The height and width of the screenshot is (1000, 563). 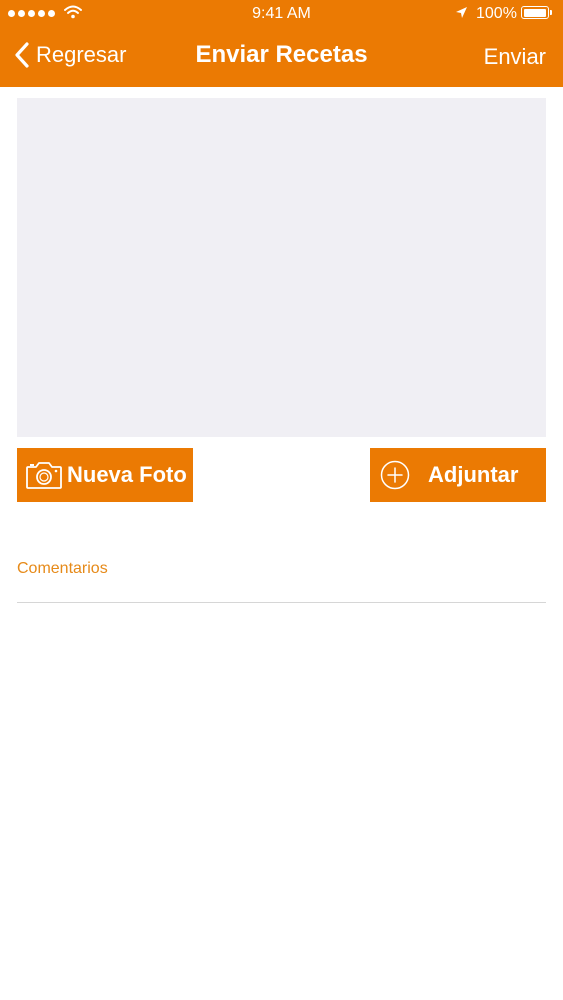 I want to click on comments-field-container, so click(x=281, y=575).